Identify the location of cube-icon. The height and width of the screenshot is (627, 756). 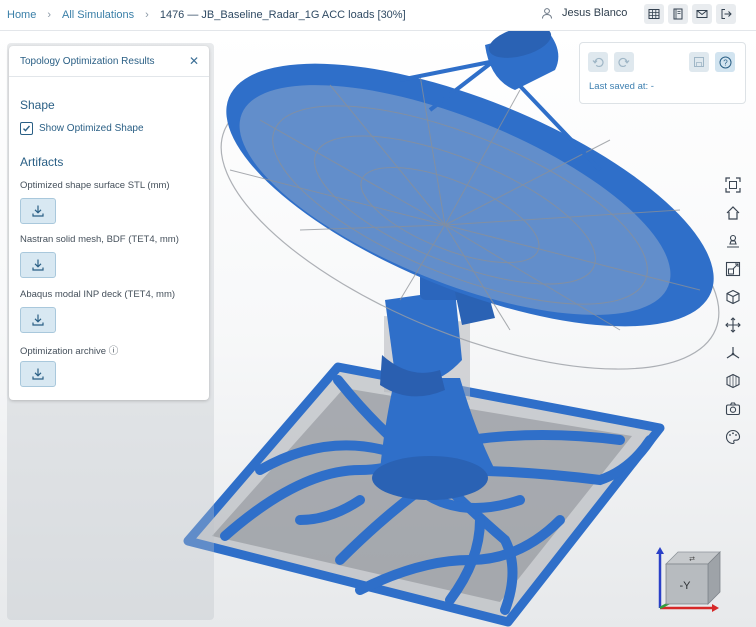
(733, 297).